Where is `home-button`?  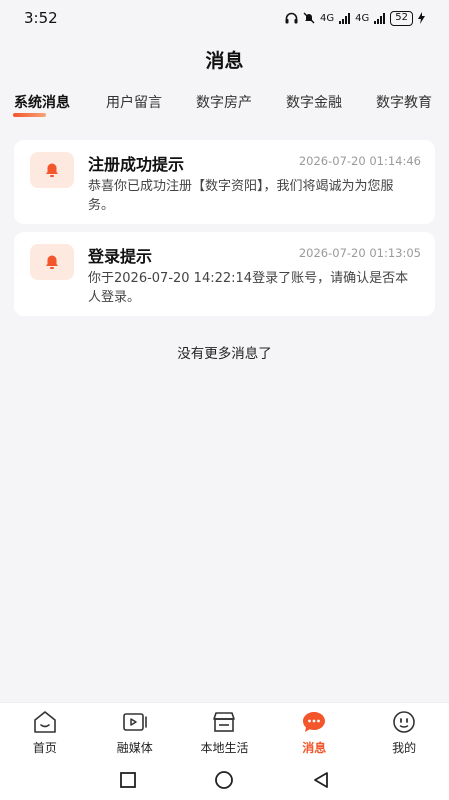 home-button is located at coordinates (224, 780).